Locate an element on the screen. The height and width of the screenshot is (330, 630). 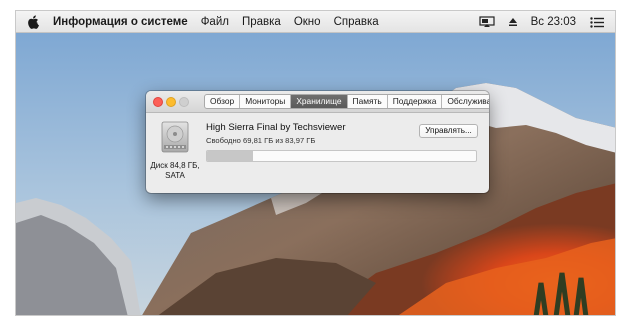
status-area: Вс 23:03 is located at coordinates (546, 22).